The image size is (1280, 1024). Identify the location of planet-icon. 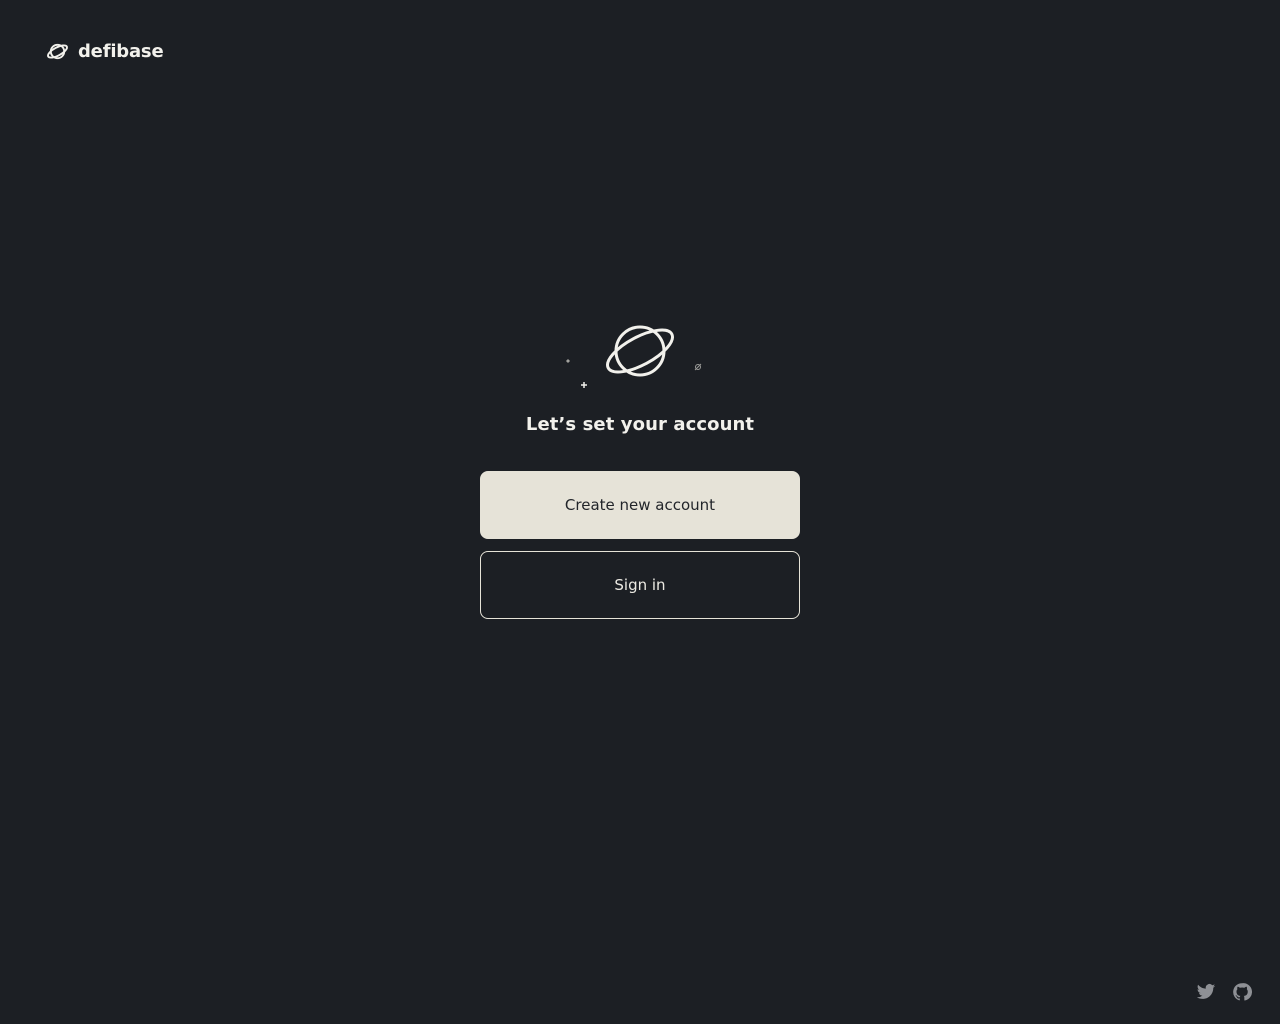
(57, 51).